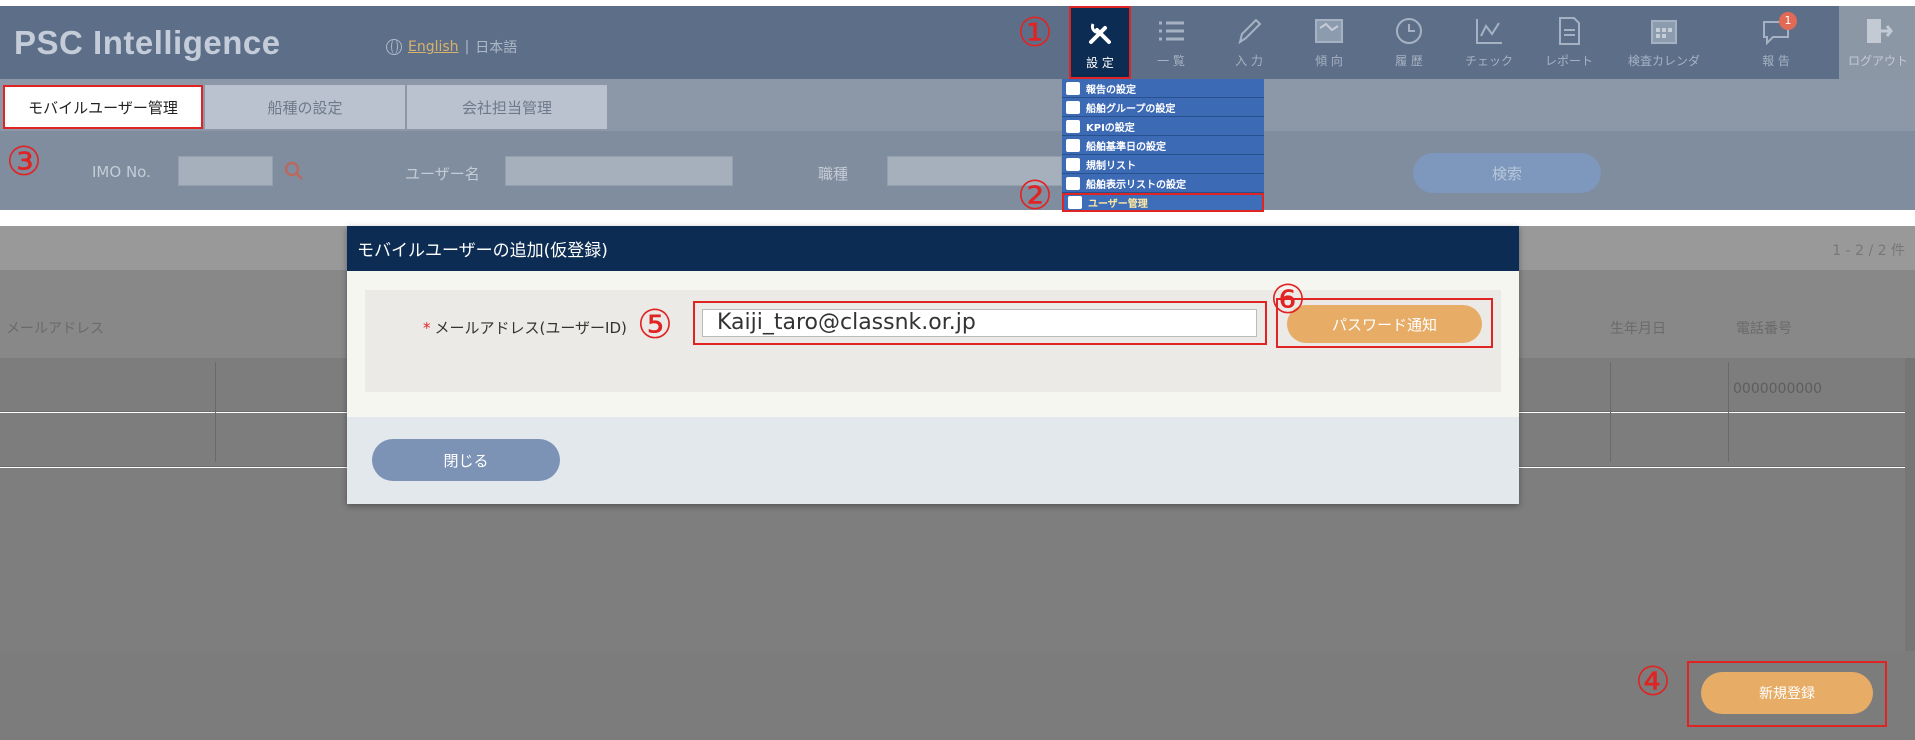 Image resolution: width=1915 pixels, height=740 pixels. I want to click on row-phone-cell: 0000000000, so click(1778, 389).